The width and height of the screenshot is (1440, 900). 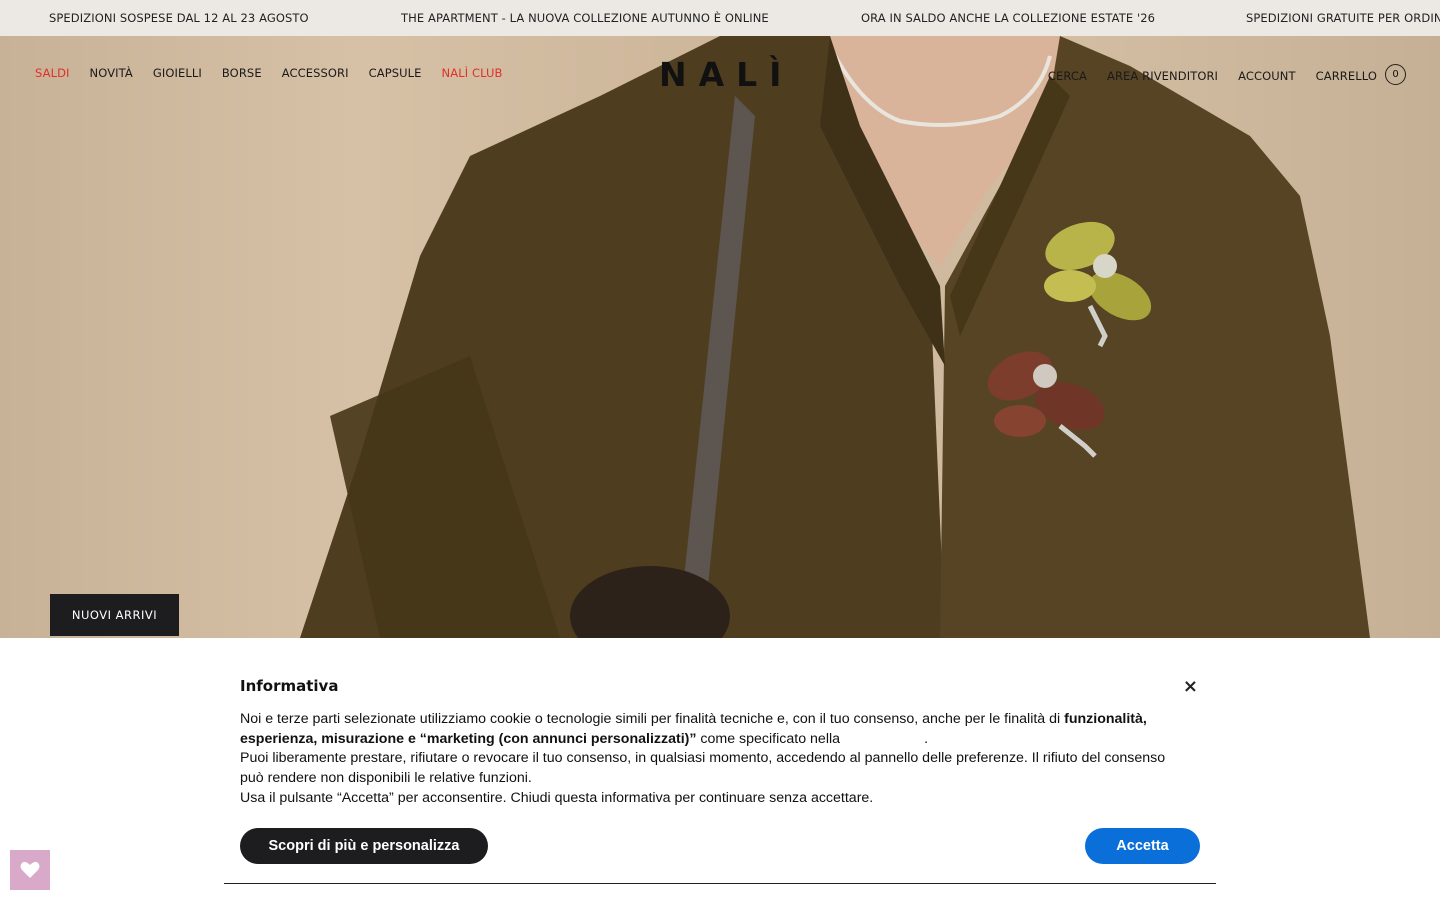 What do you see at coordinates (364, 846) in the screenshot?
I see `customize-button: Scopri di più e personalizza` at bounding box center [364, 846].